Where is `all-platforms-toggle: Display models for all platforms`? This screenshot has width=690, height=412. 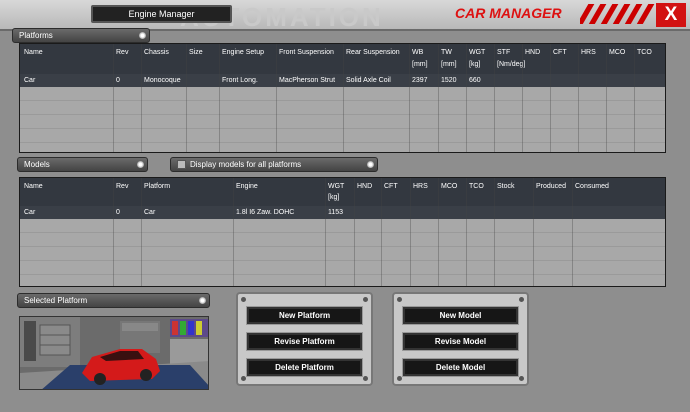
all-platforms-toggle: Display models for all platforms is located at coordinates (274, 164).